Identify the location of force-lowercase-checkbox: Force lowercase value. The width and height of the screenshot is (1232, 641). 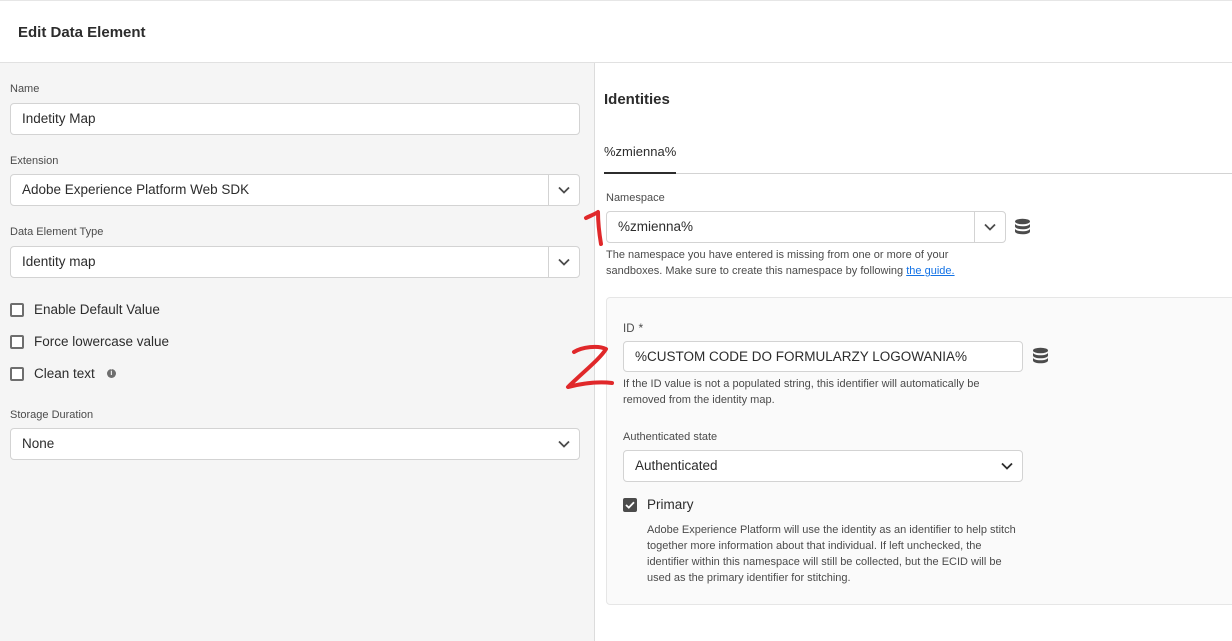
(89, 341).